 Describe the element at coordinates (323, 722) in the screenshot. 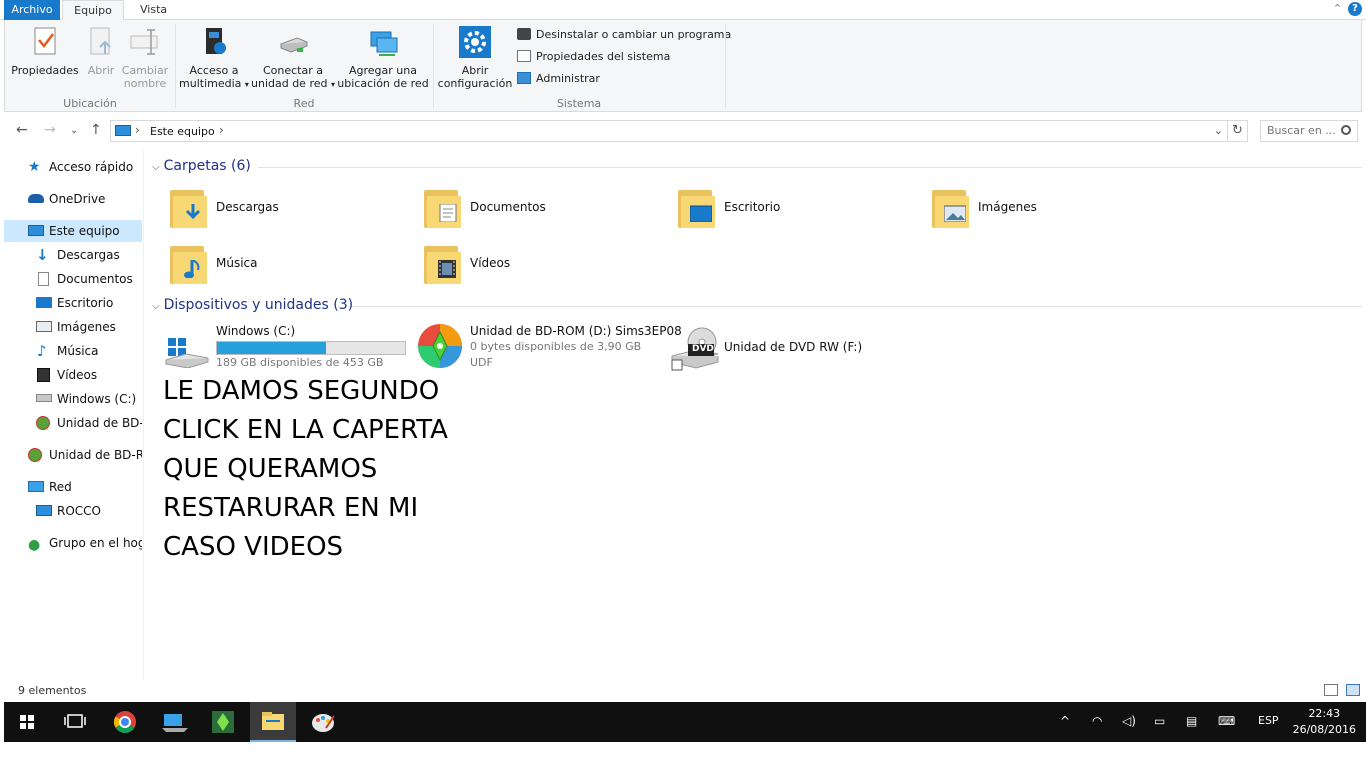

I see `taskbar-paint` at that location.